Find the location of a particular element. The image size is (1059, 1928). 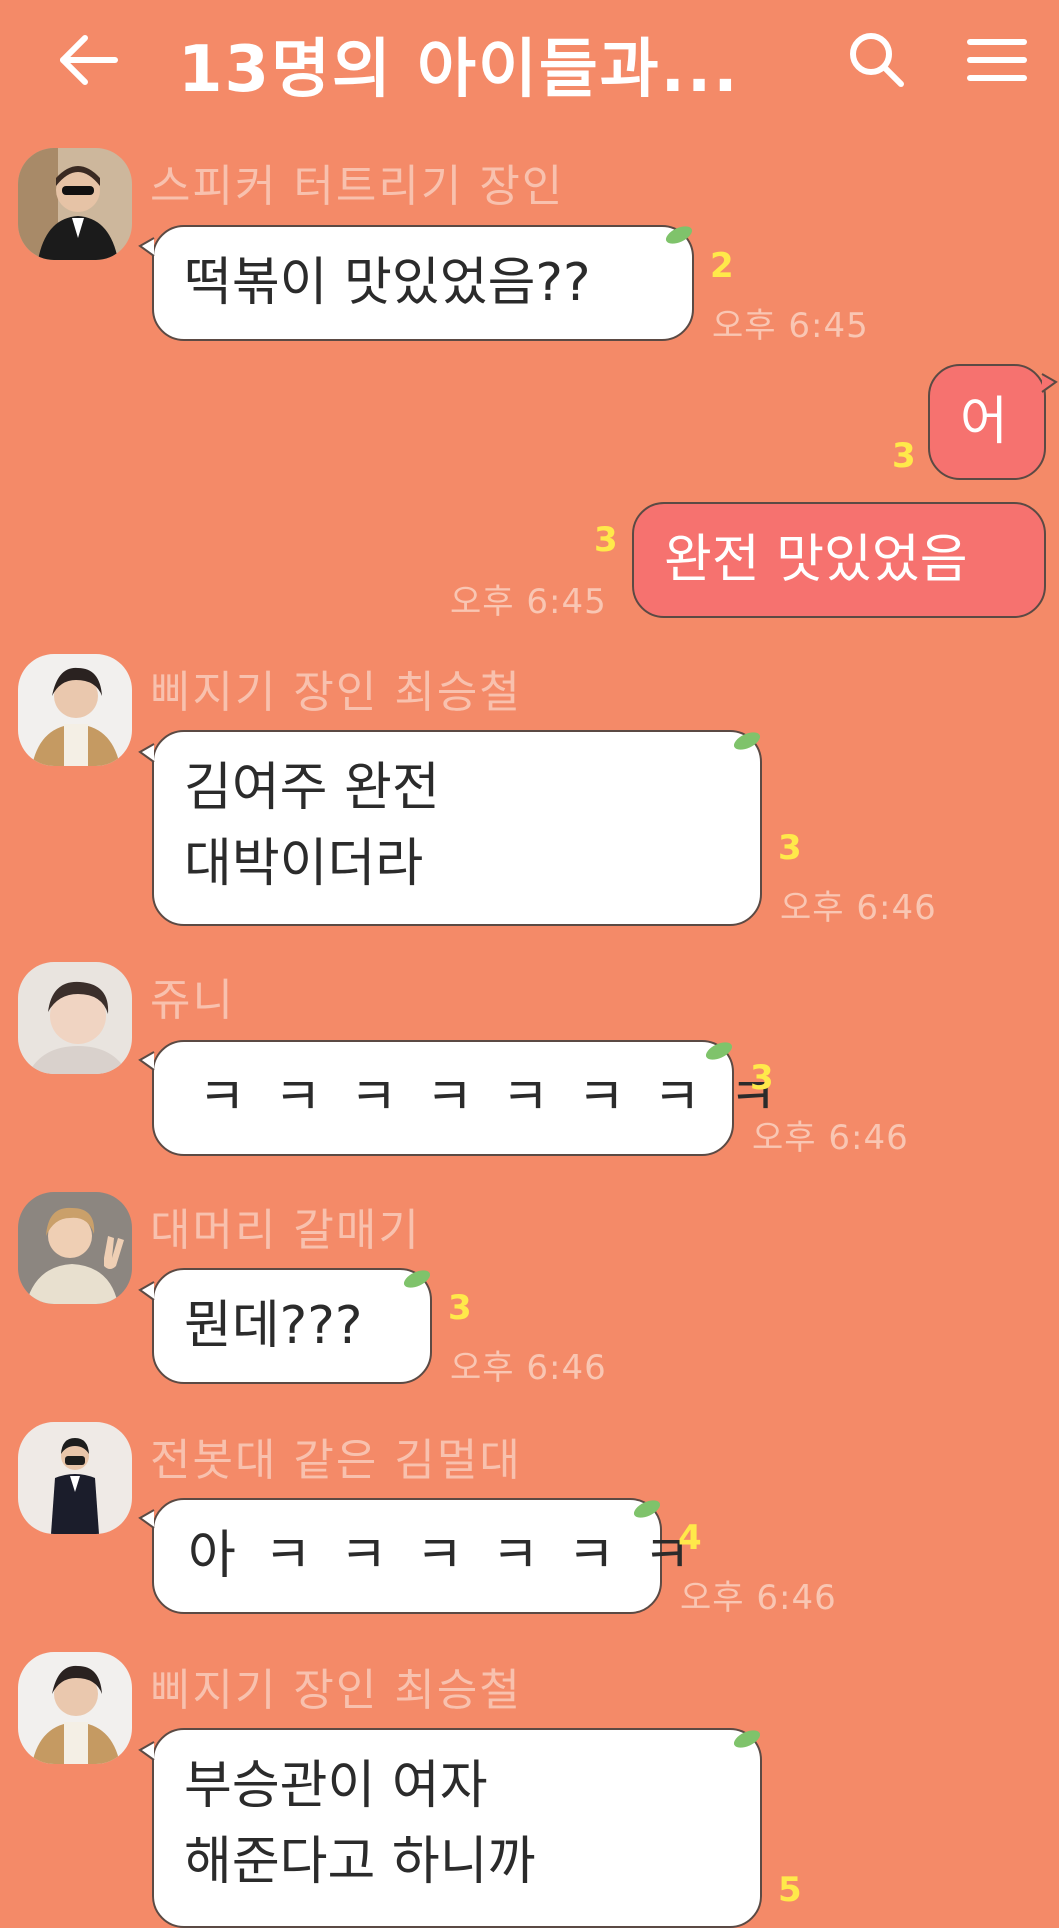

menu-button is located at coordinates (997, 60).